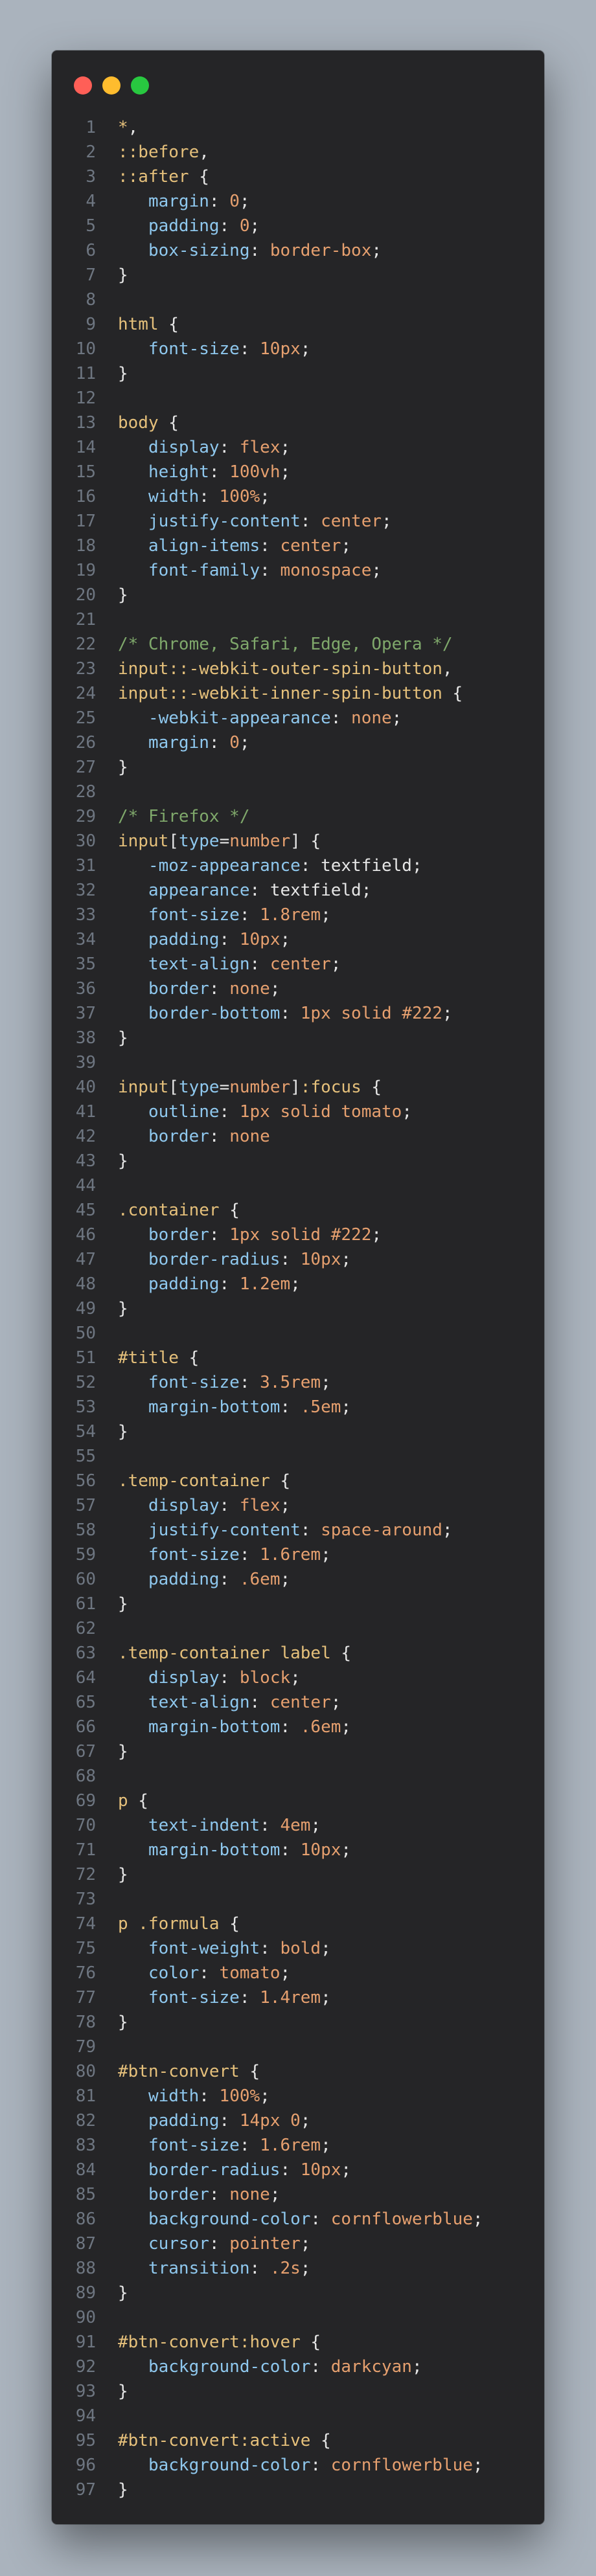  I want to click on line-number: 93, so click(86, 2391).